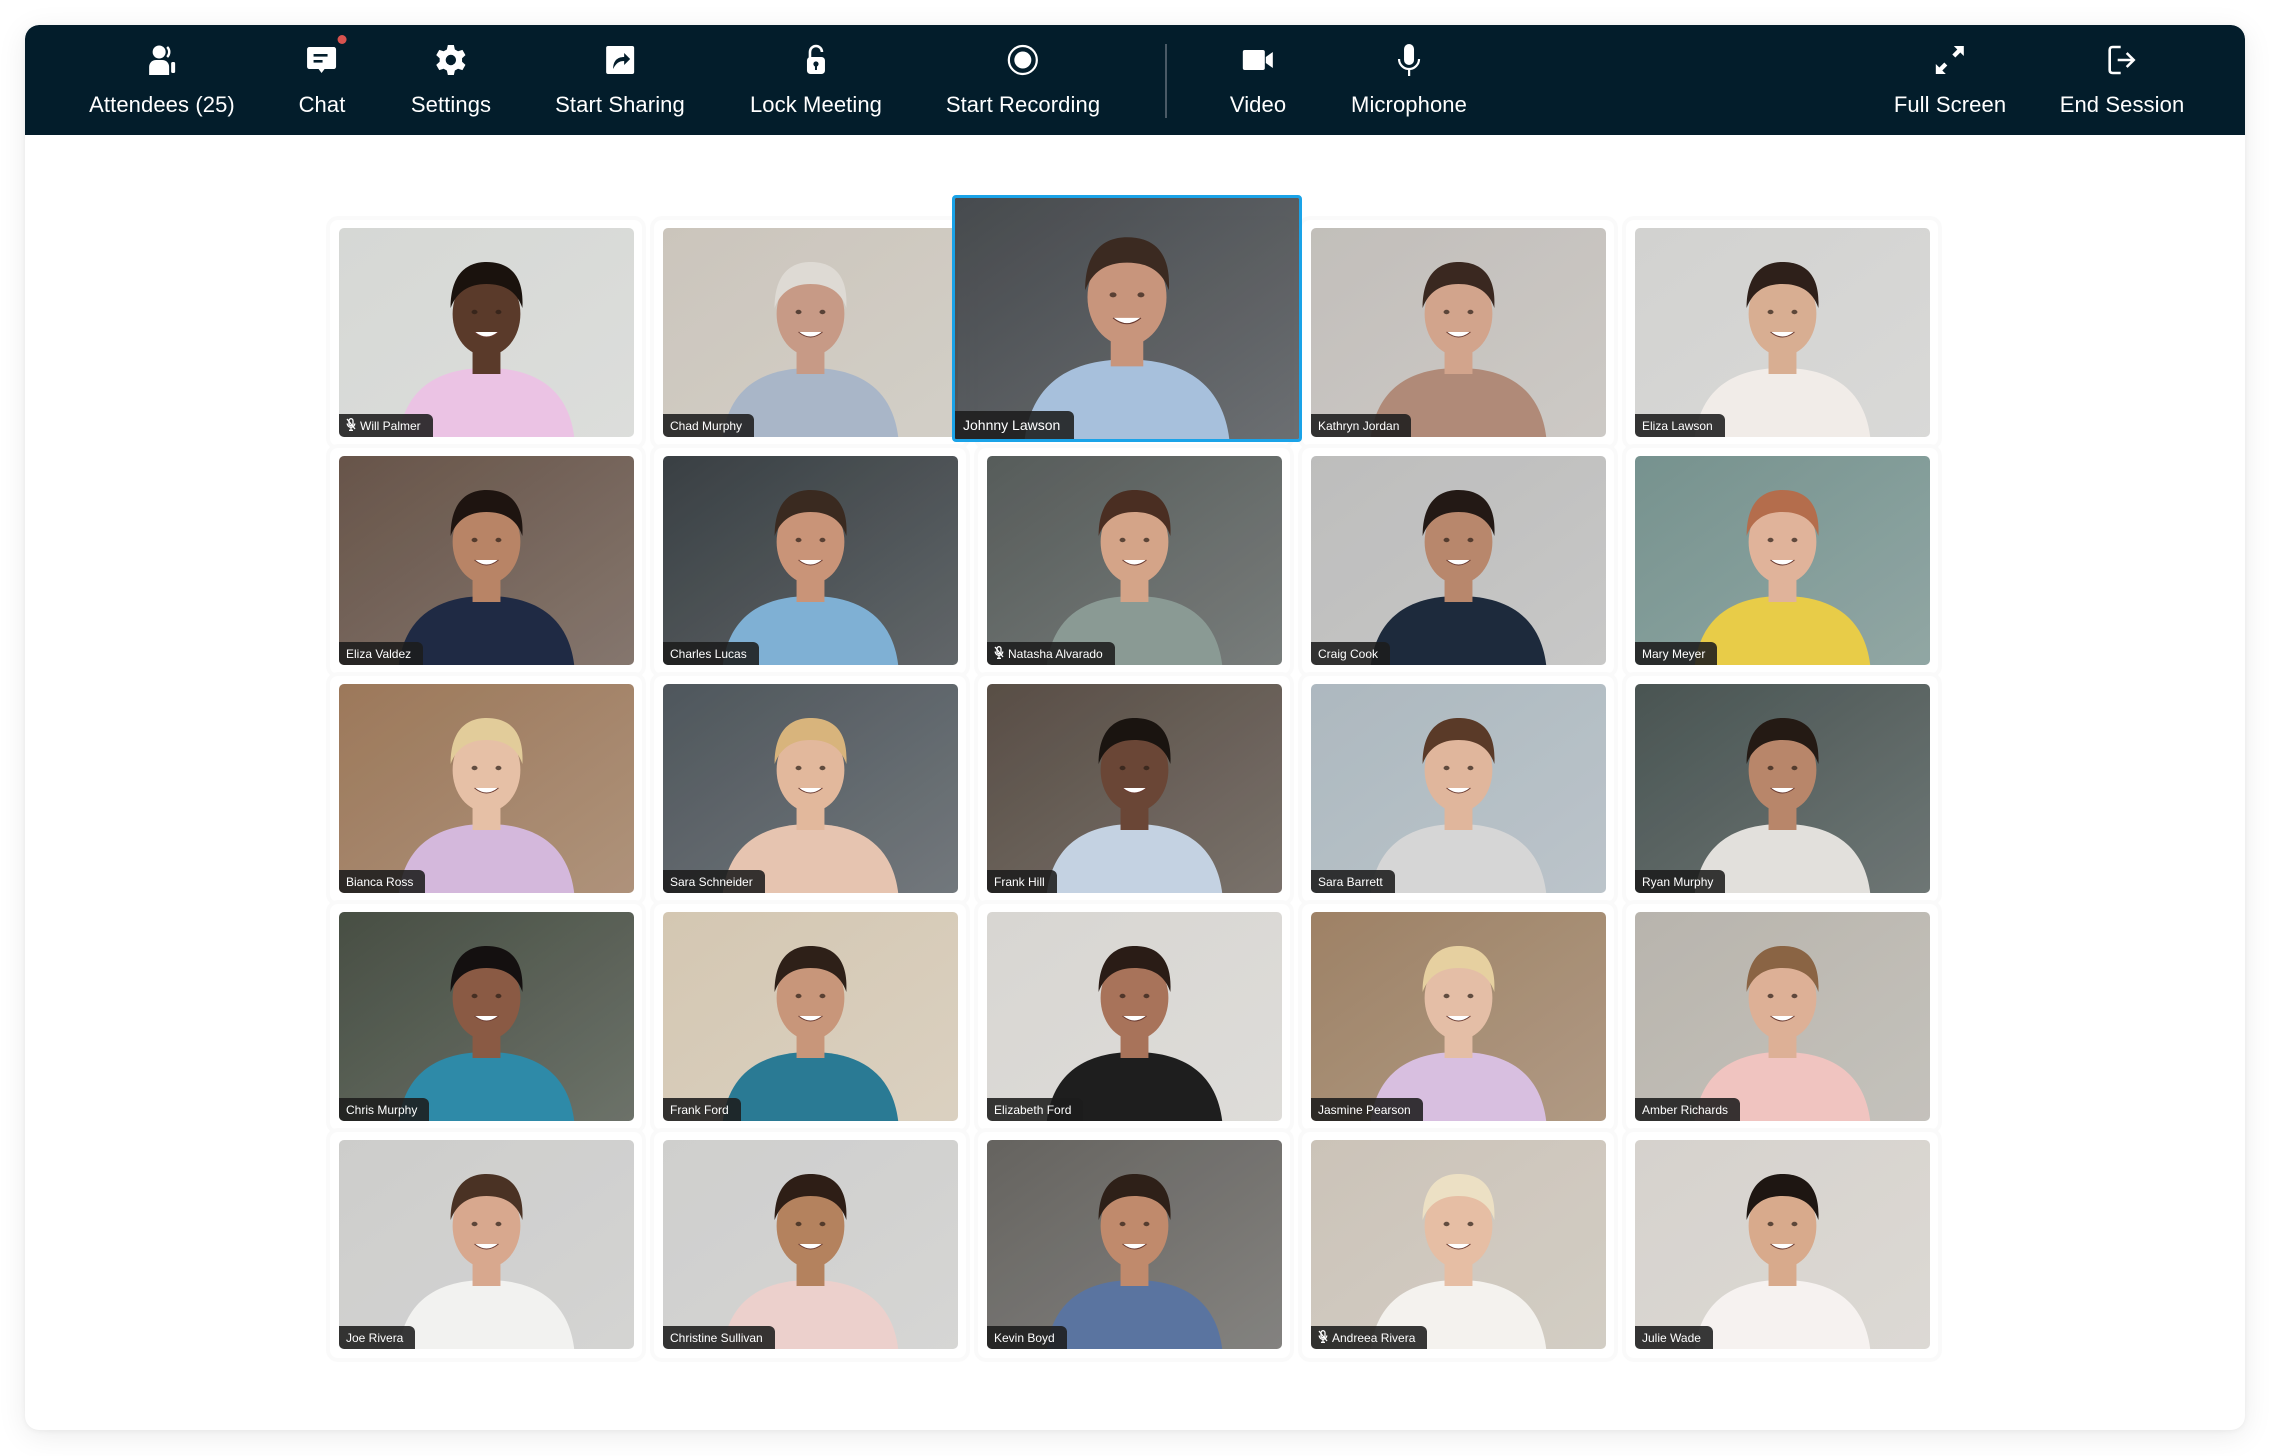  Describe the element at coordinates (1012, 425) in the screenshot. I see `participant-name: Johnny Lawson` at that location.